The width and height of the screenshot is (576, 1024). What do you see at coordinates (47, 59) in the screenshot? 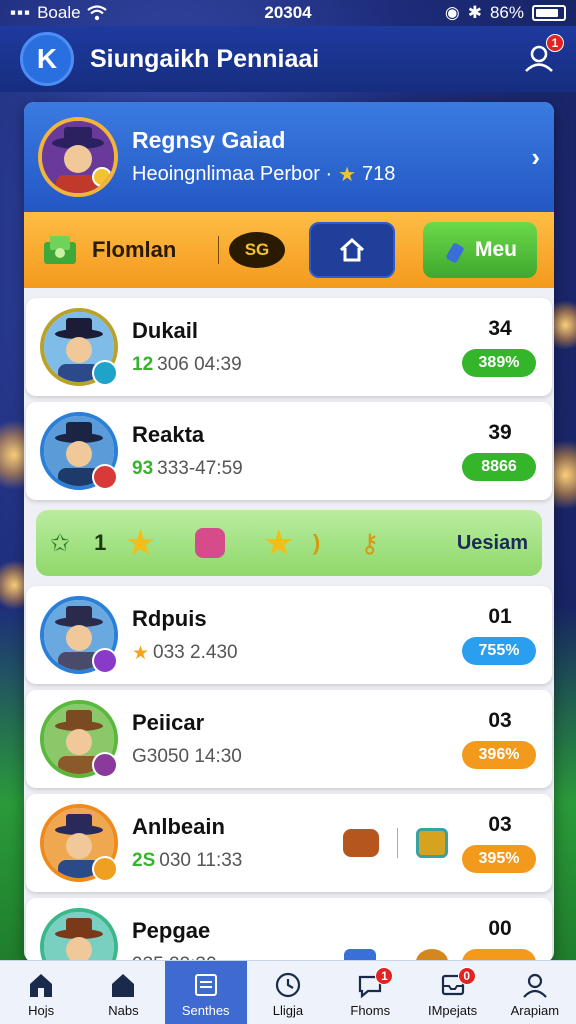
I see `app-logo: K` at bounding box center [47, 59].